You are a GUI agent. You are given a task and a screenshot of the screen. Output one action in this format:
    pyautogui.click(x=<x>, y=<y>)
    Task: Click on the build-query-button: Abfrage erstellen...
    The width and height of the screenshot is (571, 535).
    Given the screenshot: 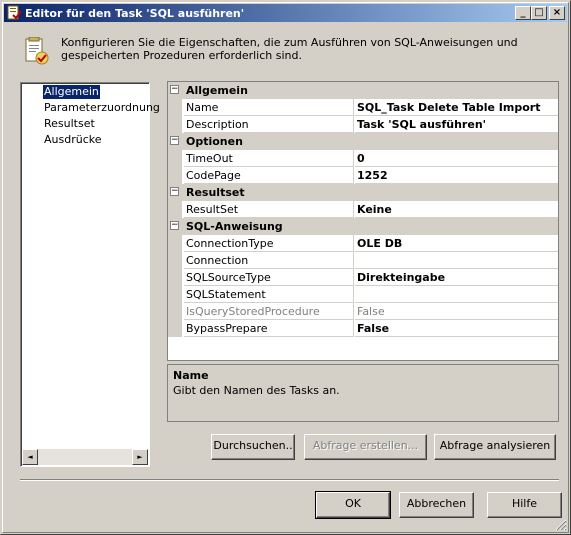 What is the action you would take?
    pyautogui.click(x=365, y=447)
    